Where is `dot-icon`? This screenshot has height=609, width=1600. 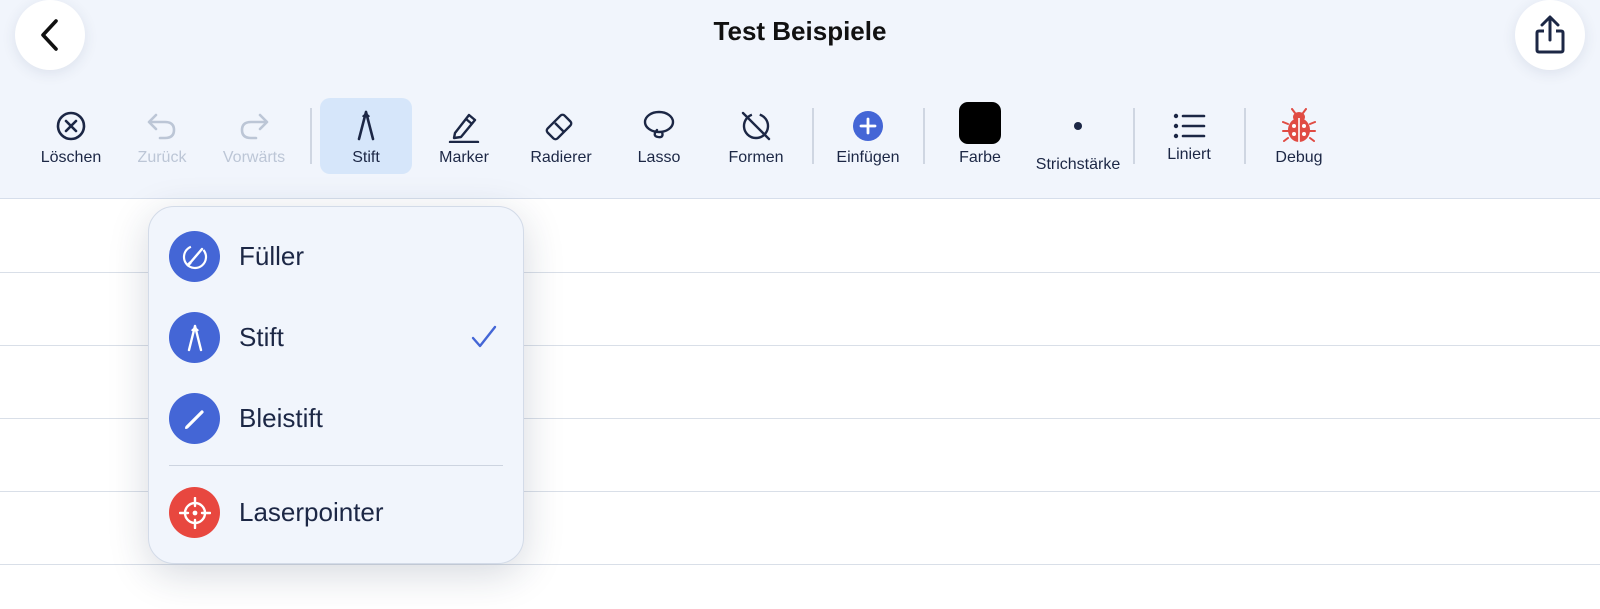 dot-icon is located at coordinates (1078, 125).